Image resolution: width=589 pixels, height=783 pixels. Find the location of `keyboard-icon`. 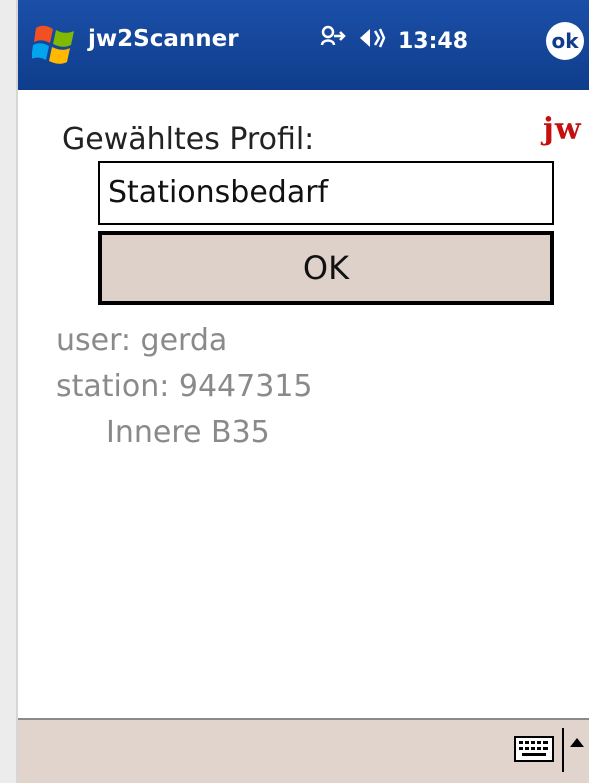

keyboard-icon is located at coordinates (534, 749).